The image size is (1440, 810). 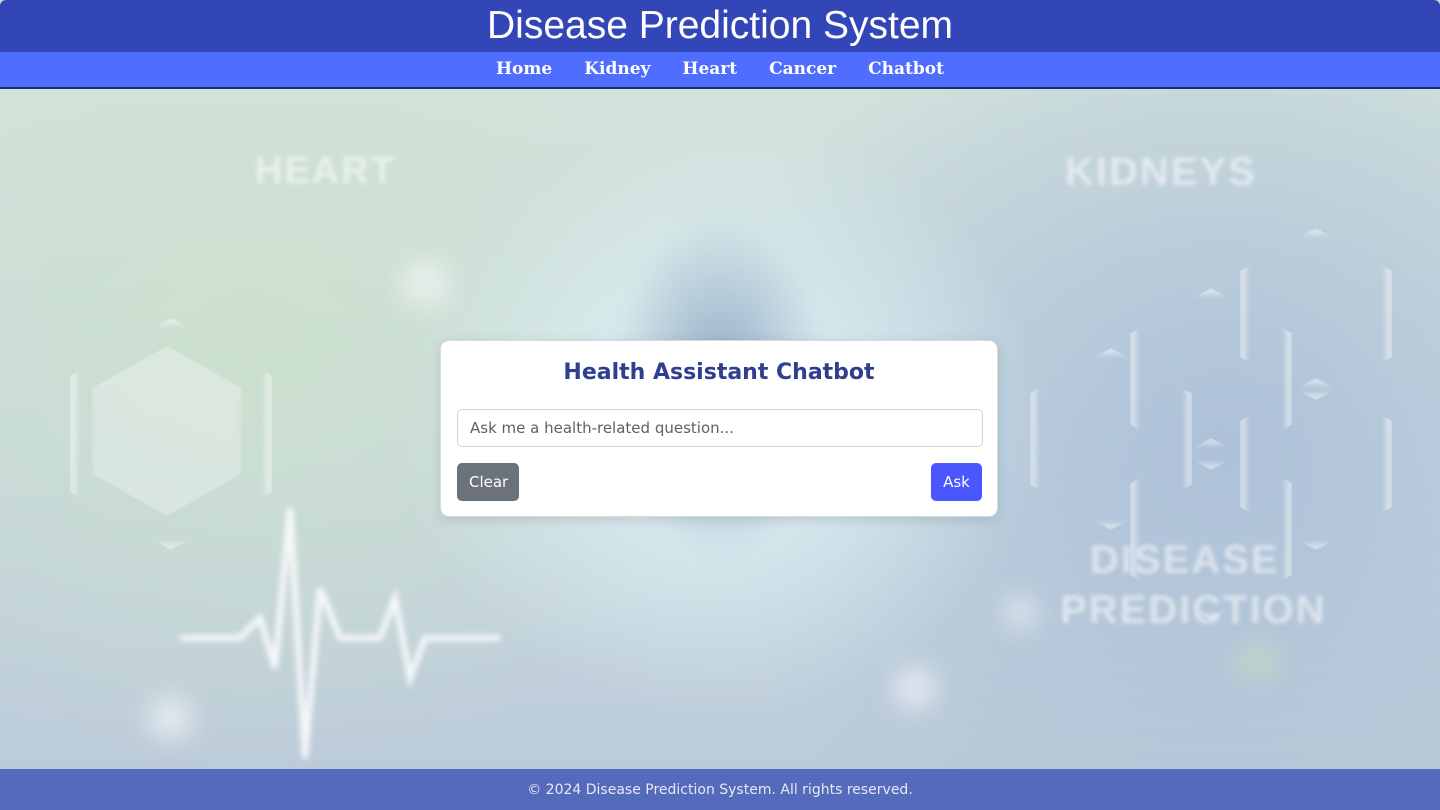 I want to click on site-title: Disease Prediction System, so click(x=720, y=25).